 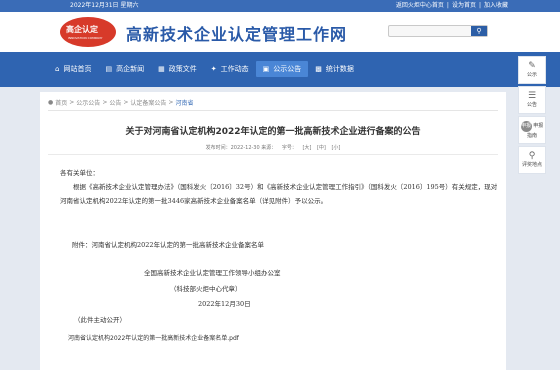 I want to click on search-button: ⚲, so click(x=479, y=31).